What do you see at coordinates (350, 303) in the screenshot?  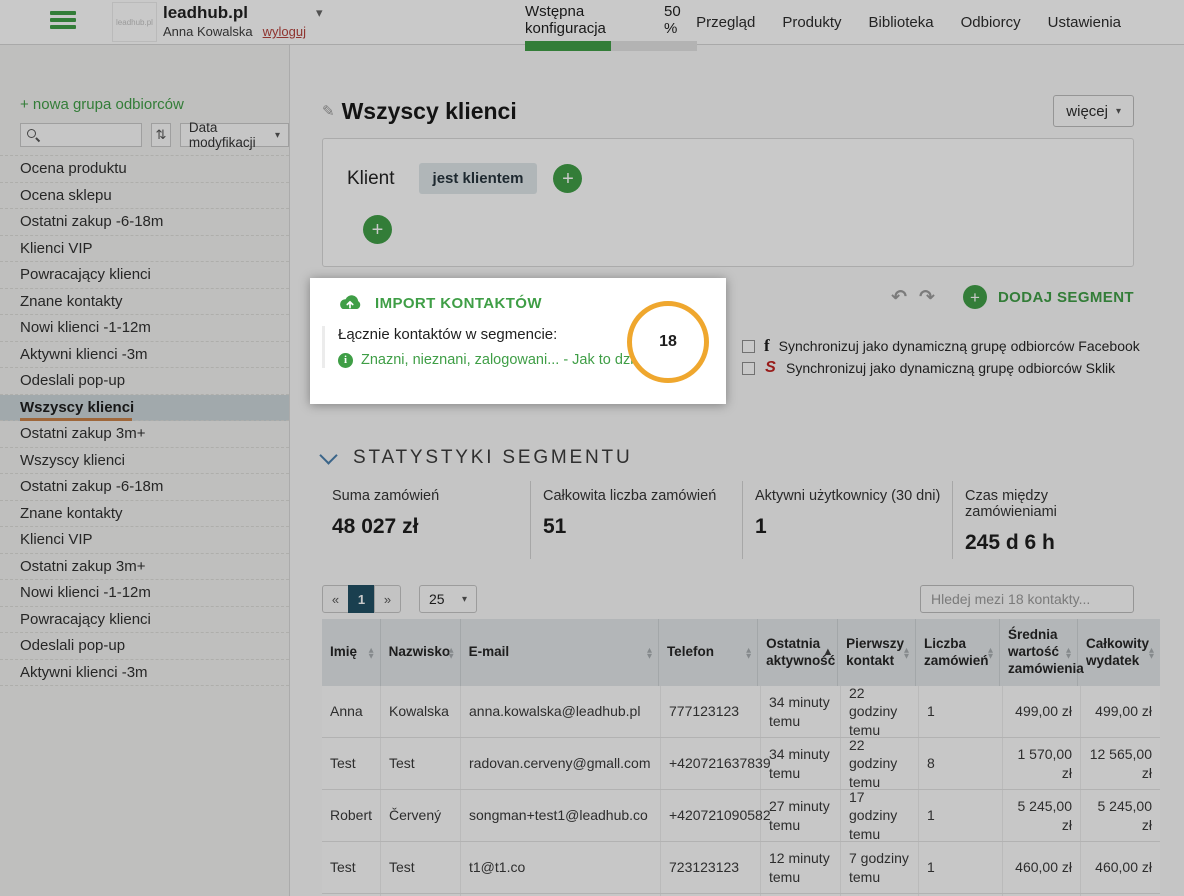 I see `cloud-upload-icon` at bounding box center [350, 303].